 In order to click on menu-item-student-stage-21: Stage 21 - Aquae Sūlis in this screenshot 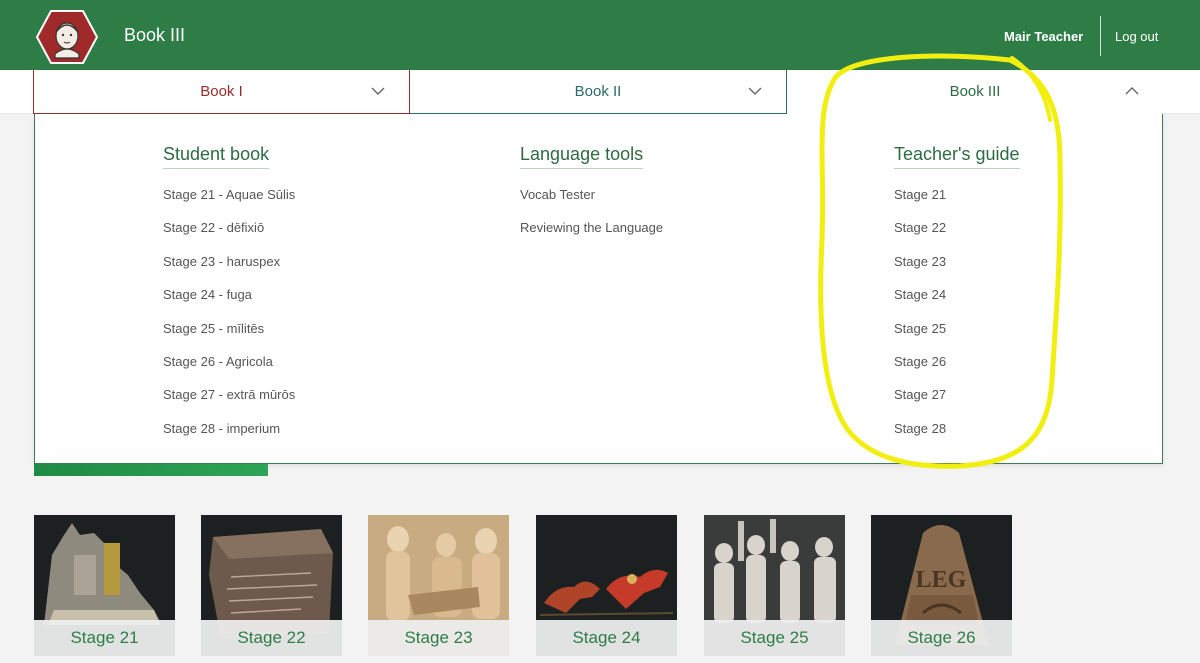, I will do `click(229, 203)`.